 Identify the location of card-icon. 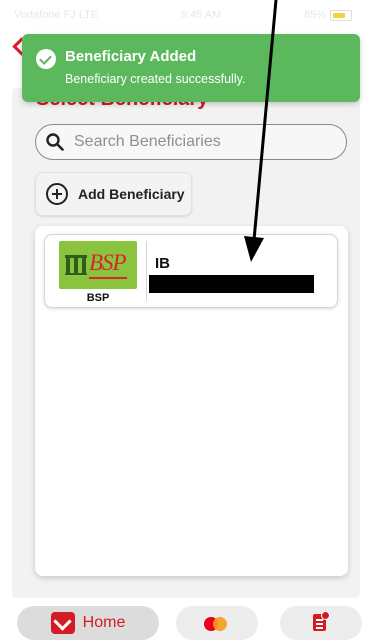
(216, 624).